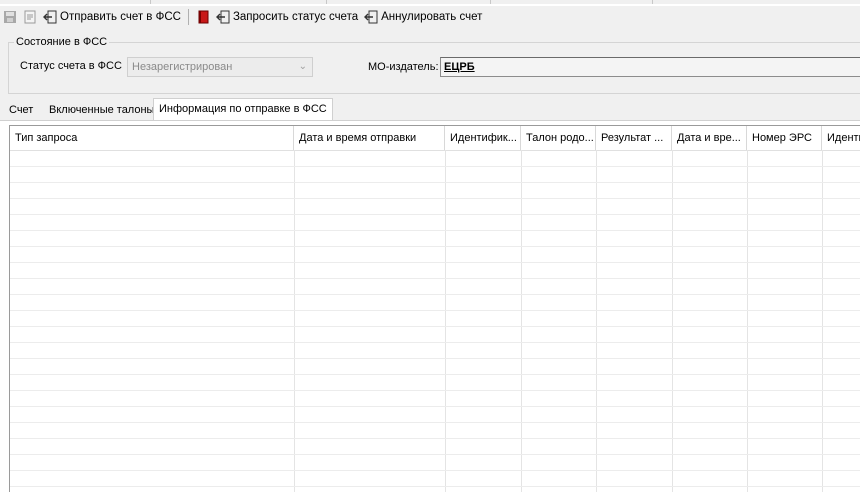  I want to click on document-icon, so click(30, 17).